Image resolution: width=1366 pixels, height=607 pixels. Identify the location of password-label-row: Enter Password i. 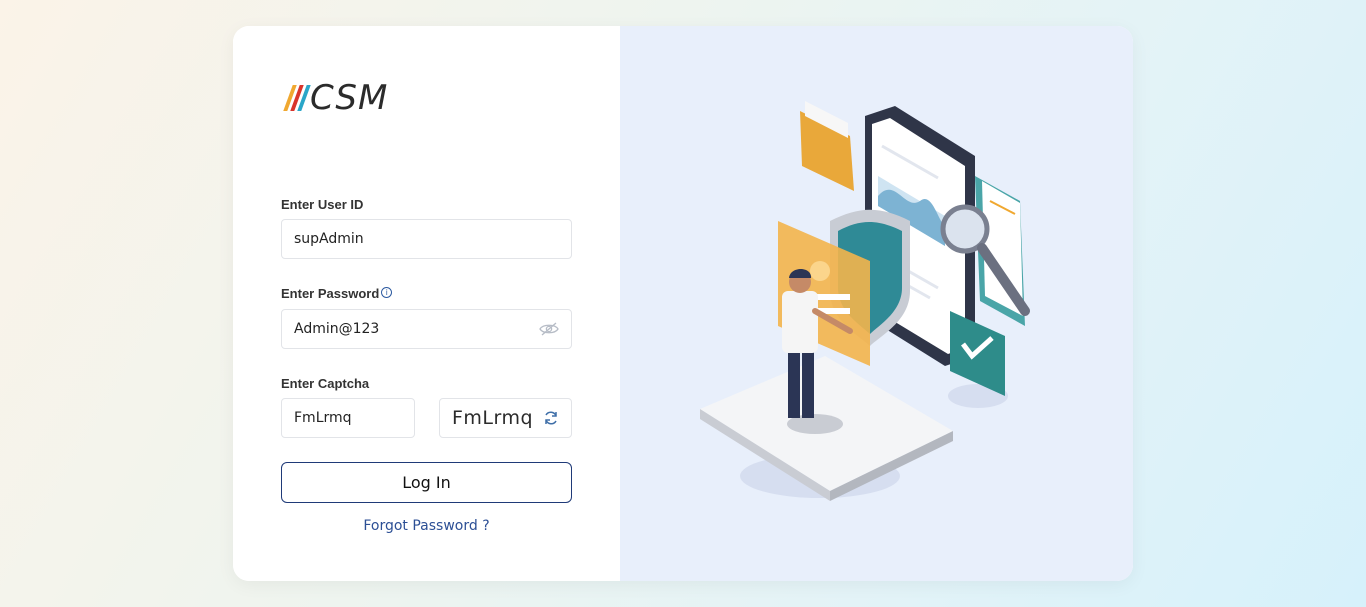
(337, 293).